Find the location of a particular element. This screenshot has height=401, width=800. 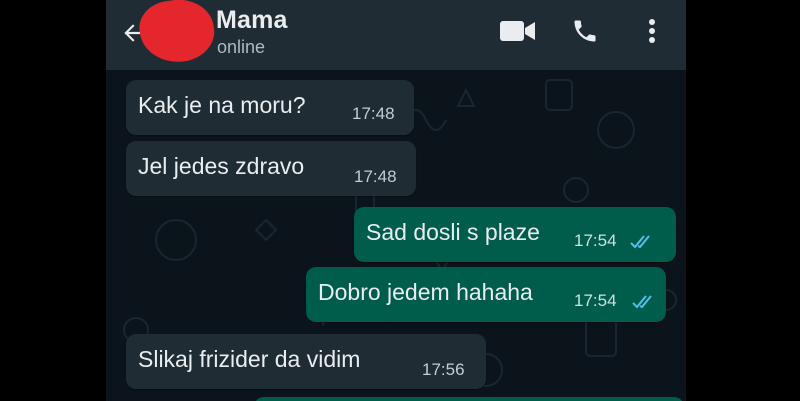

video-call-button is located at coordinates (518, 31).